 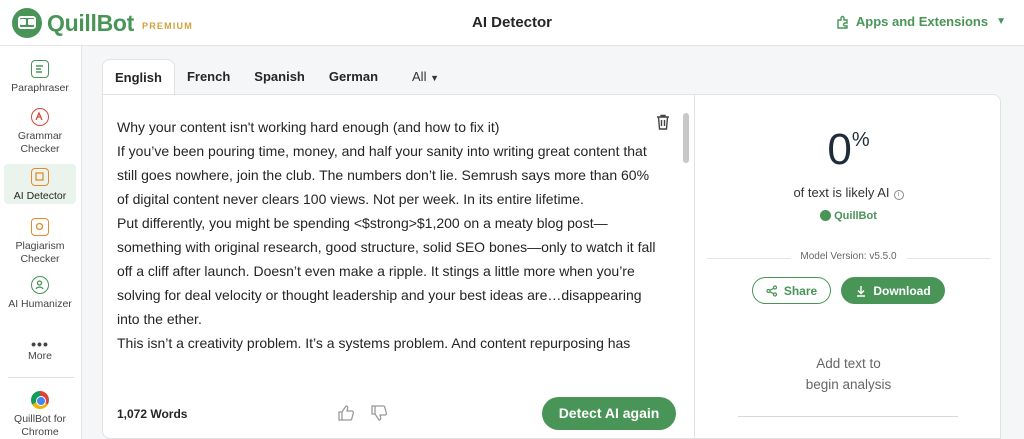 What do you see at coordinates (41, 377) in the screenshot?
I see `sidebar-divider` at bounding box center [41, 377].